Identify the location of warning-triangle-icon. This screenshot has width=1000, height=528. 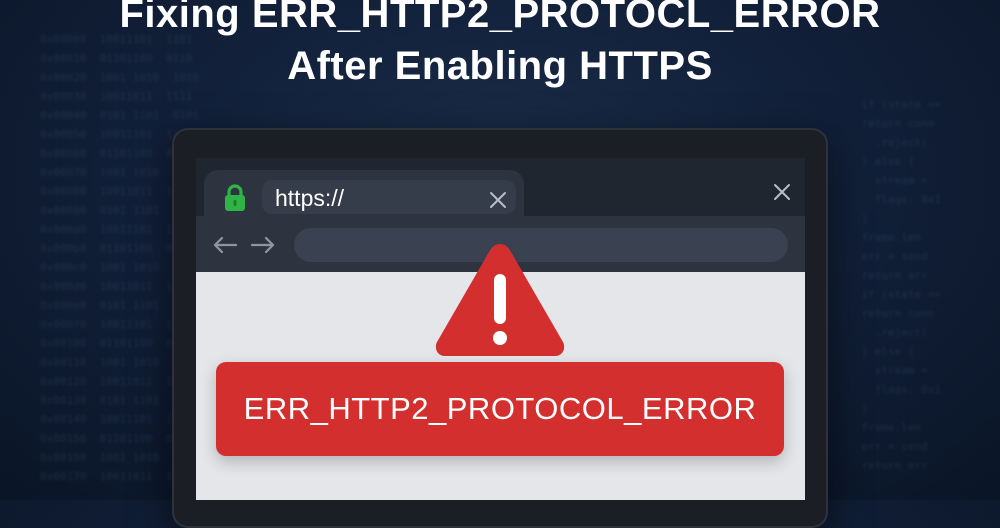
(500, 300).